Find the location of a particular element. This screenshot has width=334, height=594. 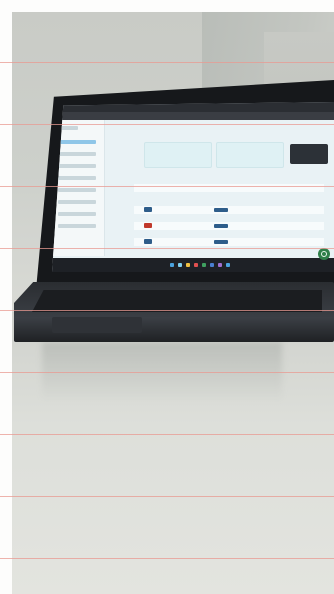

browser-address-bar is located at coordinates (193, 116).